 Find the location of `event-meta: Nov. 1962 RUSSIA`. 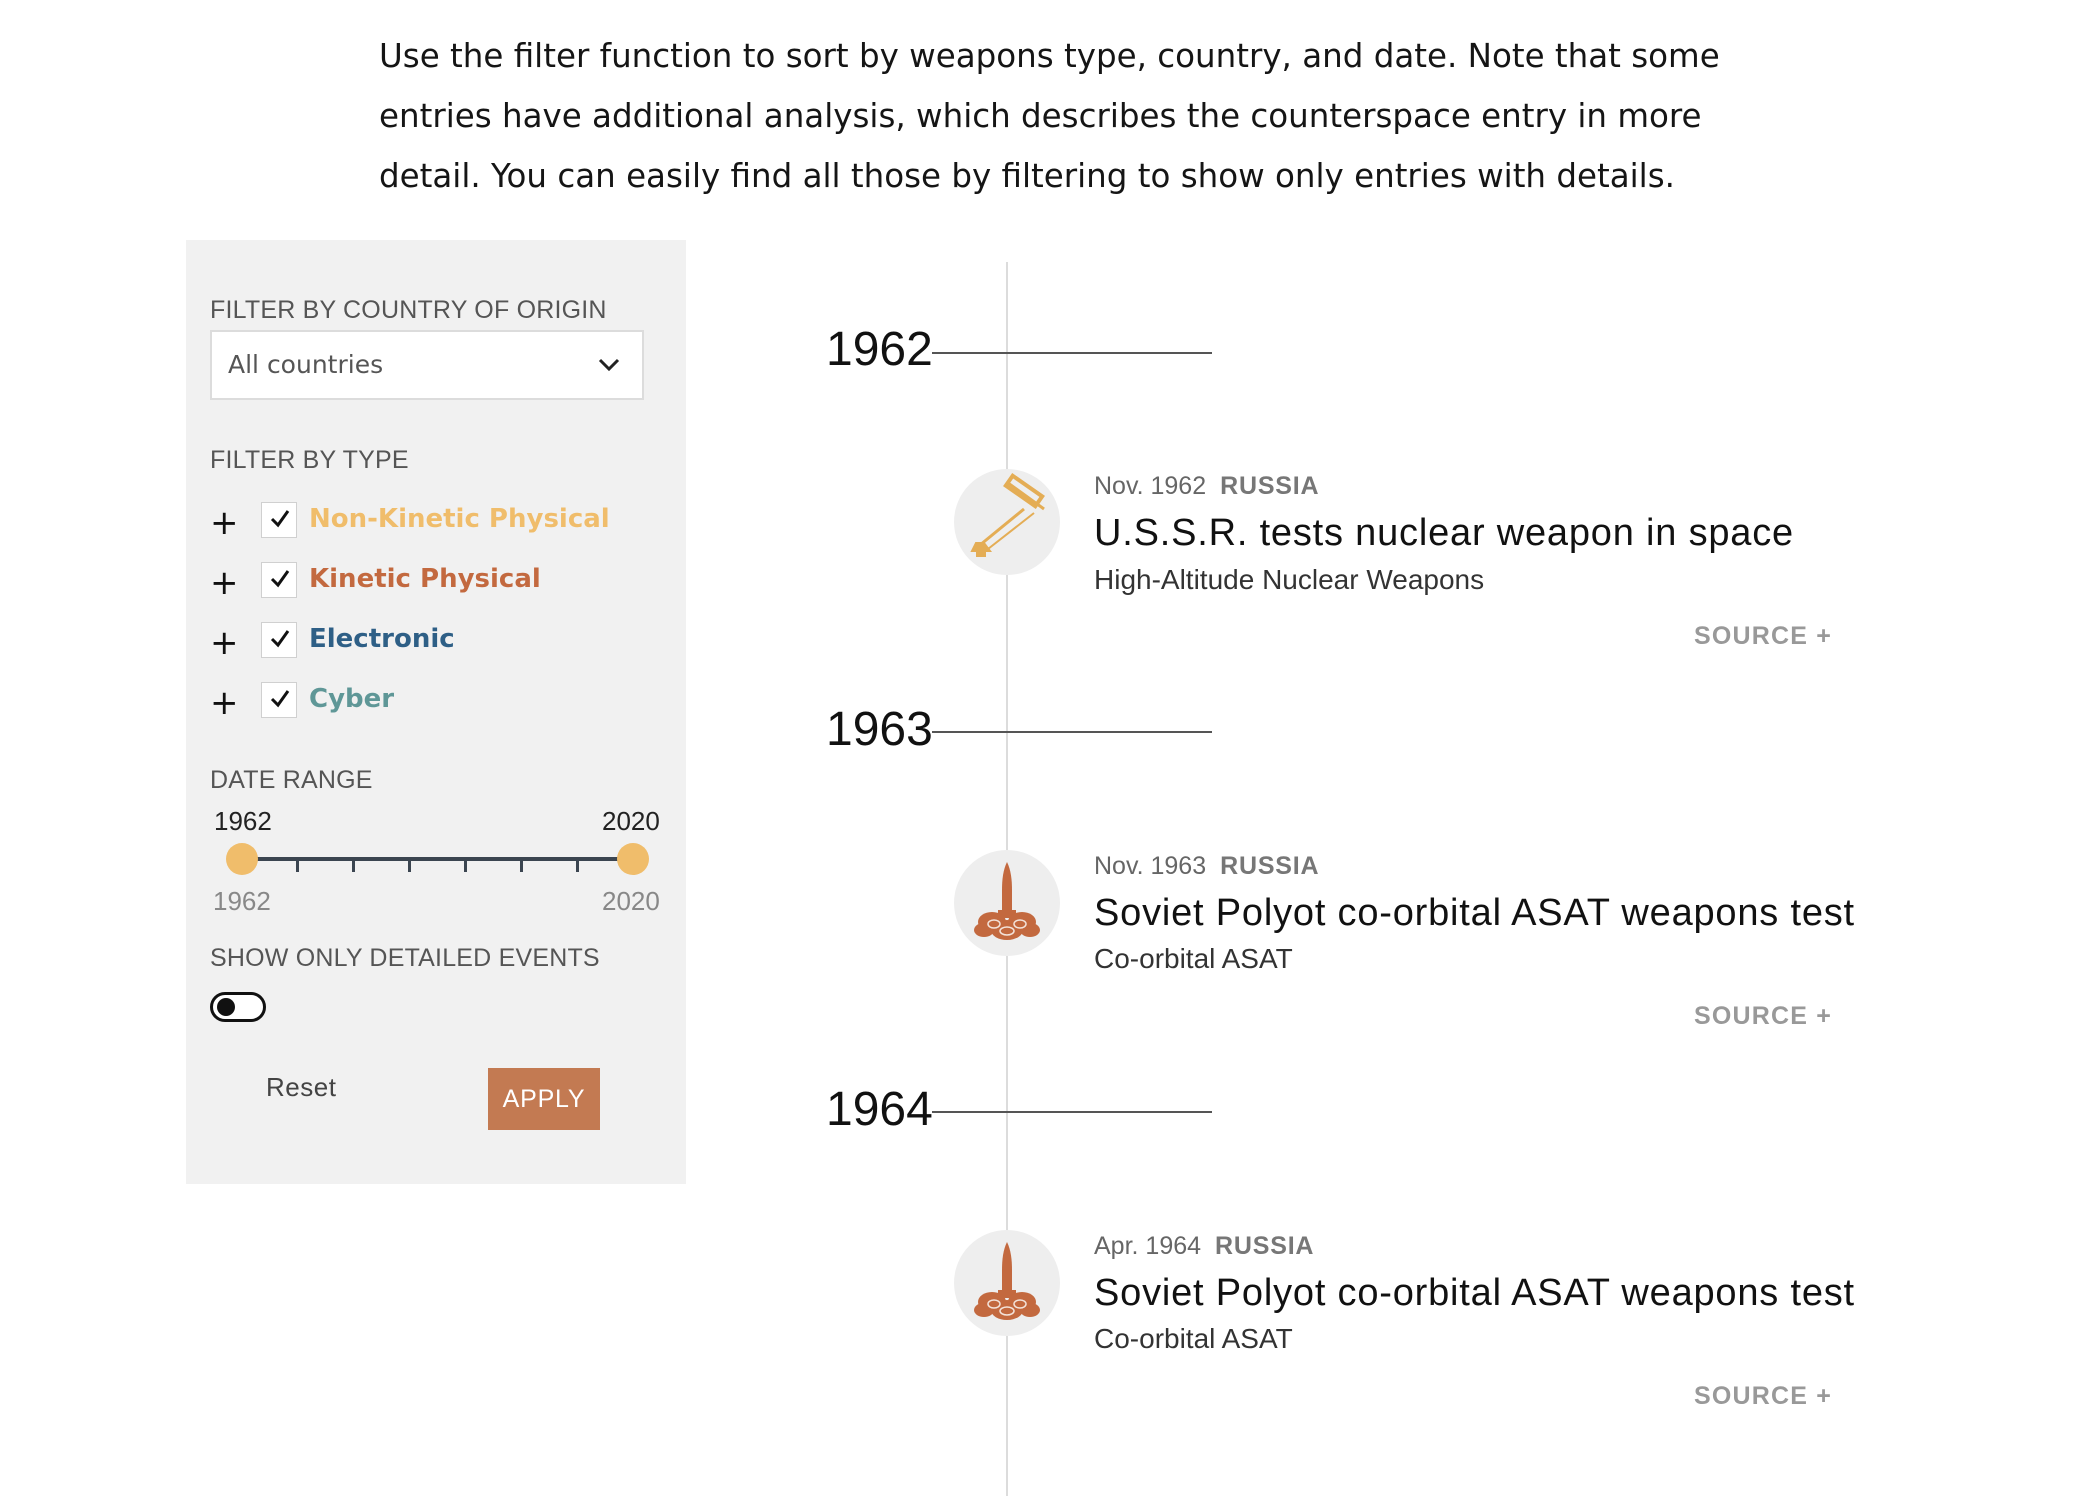

event-meta: Nov. 1962 RUSSIA is located at coordinates (1206, 486).